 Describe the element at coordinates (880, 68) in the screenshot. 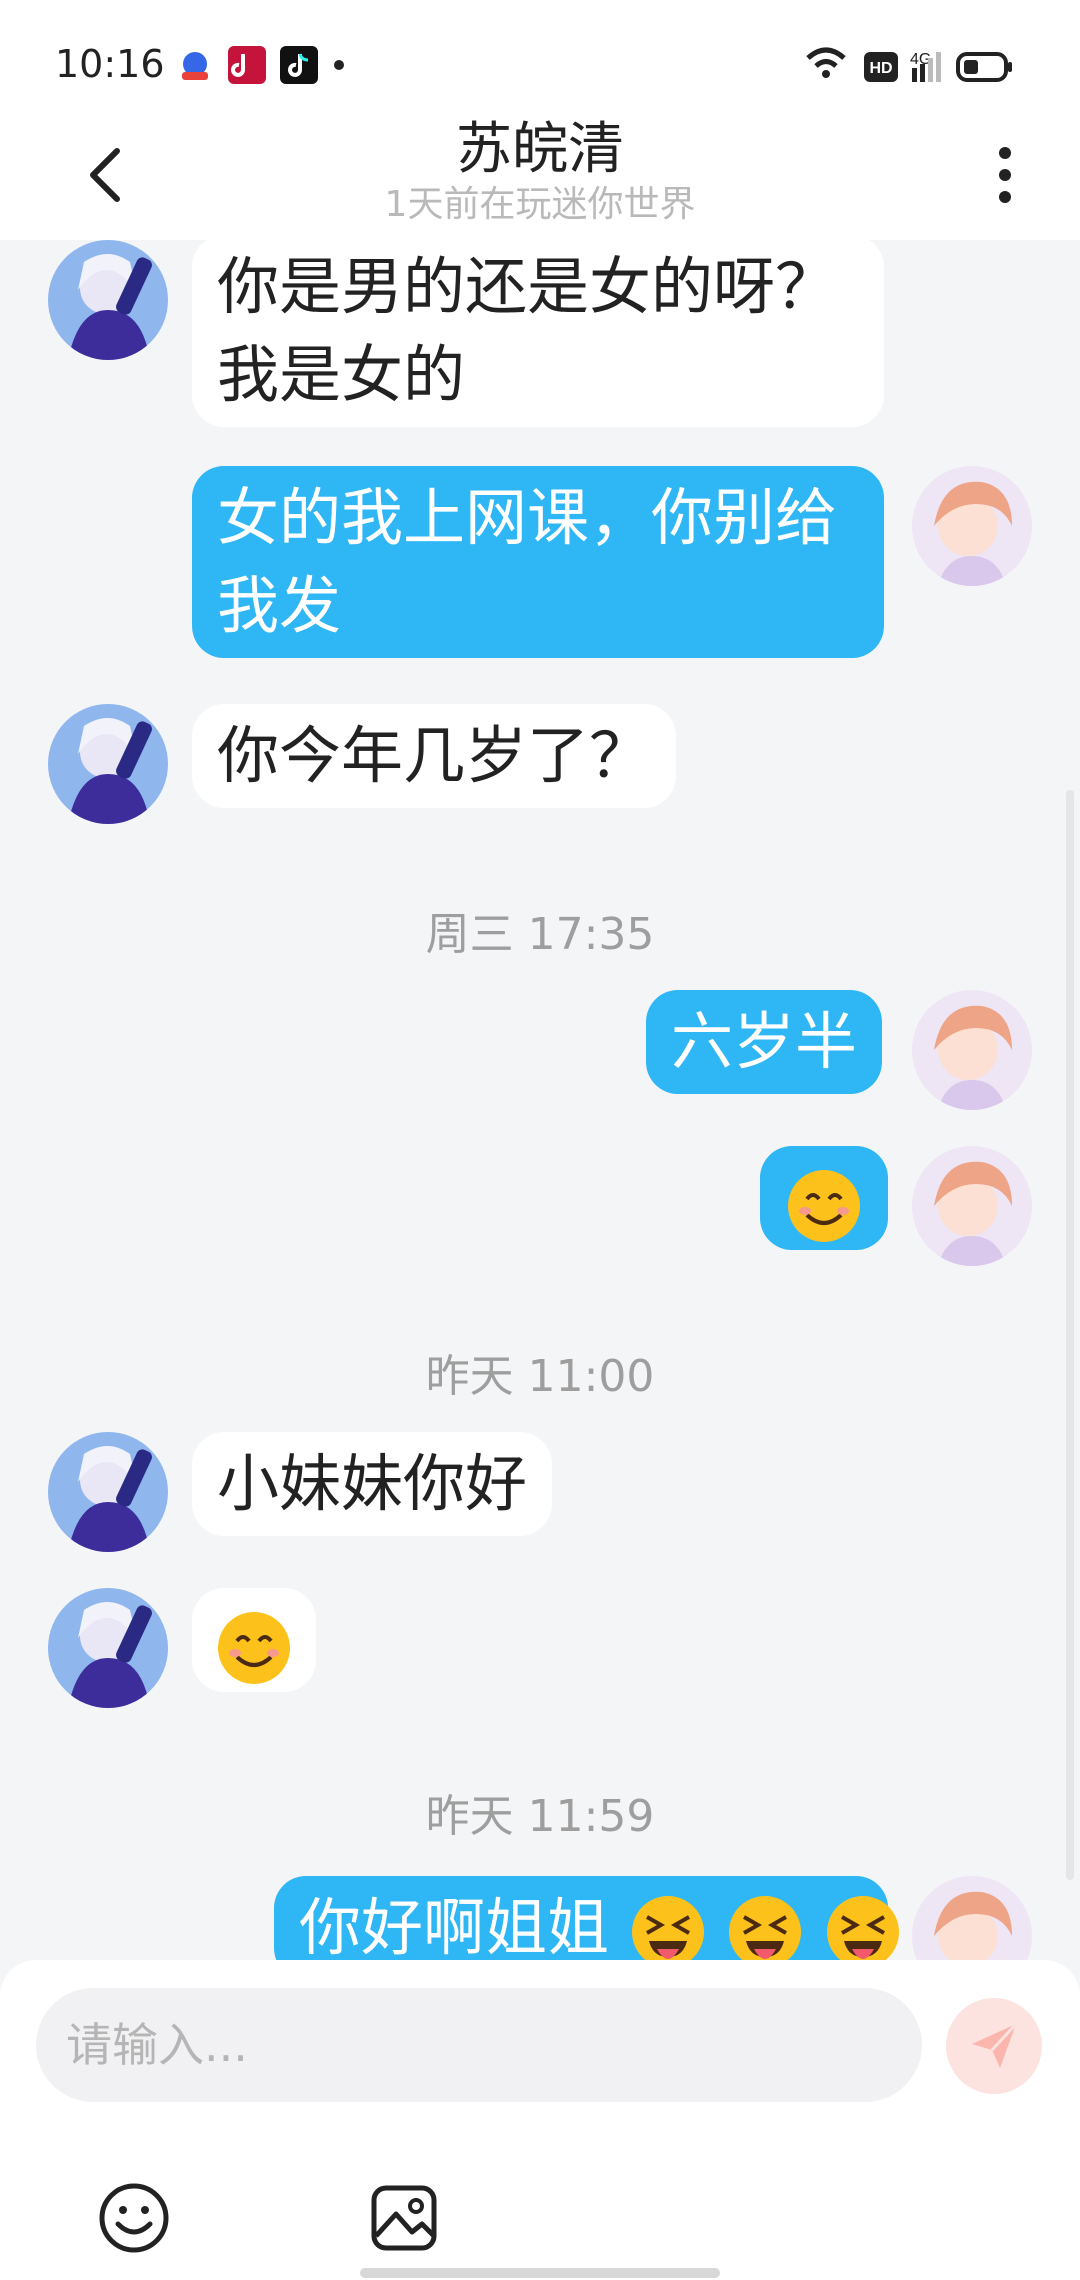

I see `svg-text: HD` at that location.